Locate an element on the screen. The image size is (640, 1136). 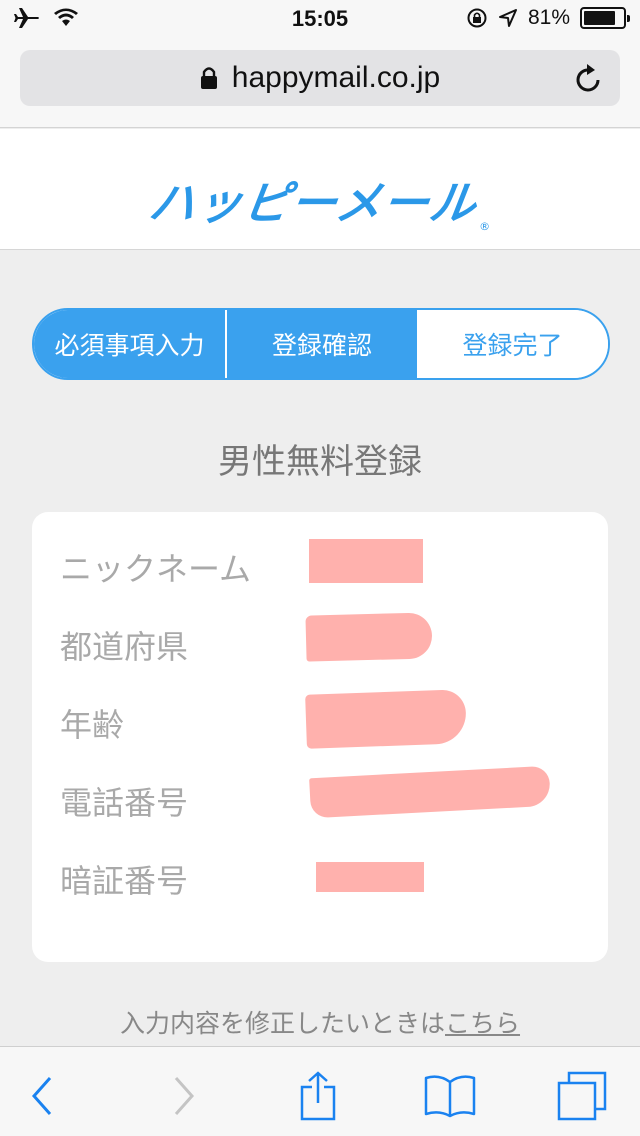
bookmarks-icon is located at coordinates (450, 1096).